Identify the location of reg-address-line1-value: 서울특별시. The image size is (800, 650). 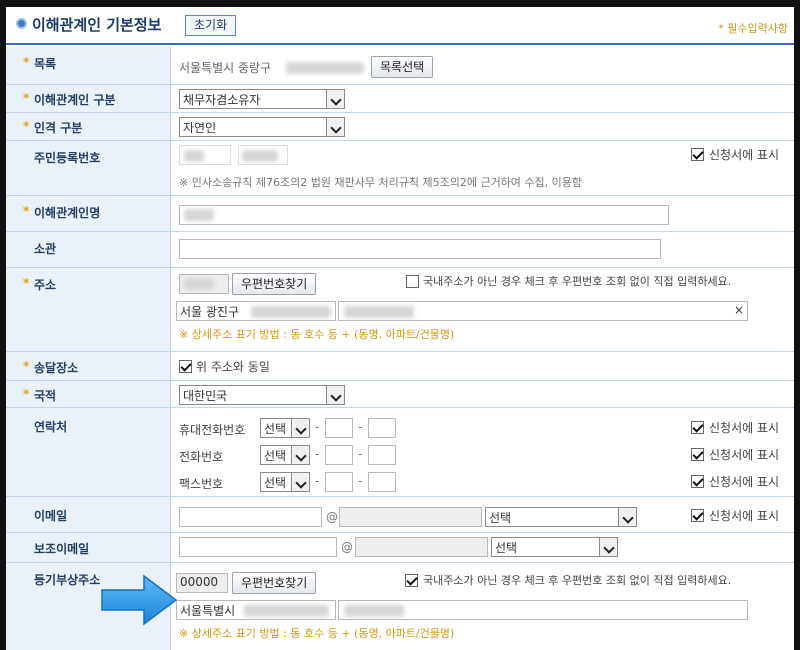
(208, 611).